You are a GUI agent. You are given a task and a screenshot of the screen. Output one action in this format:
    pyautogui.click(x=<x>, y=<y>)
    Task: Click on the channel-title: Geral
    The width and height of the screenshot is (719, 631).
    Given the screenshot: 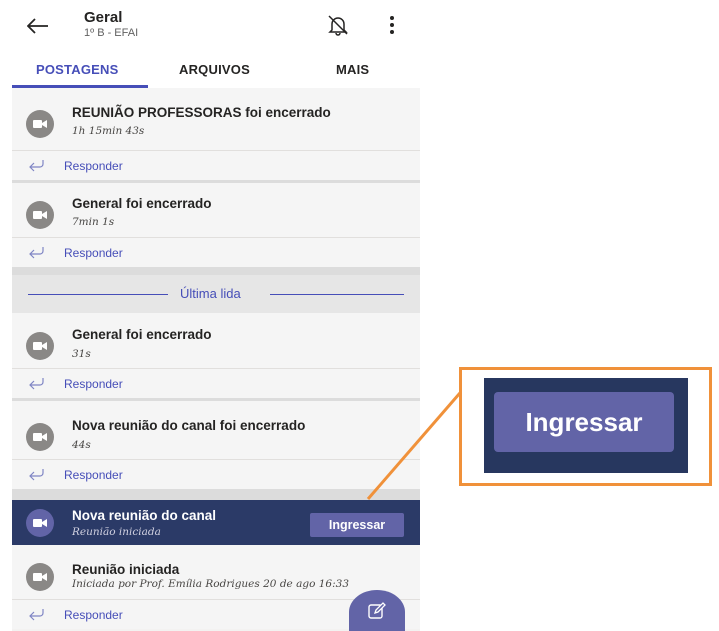 What is the action you would take?
    pyautogui.click(x=103, y=17)
    